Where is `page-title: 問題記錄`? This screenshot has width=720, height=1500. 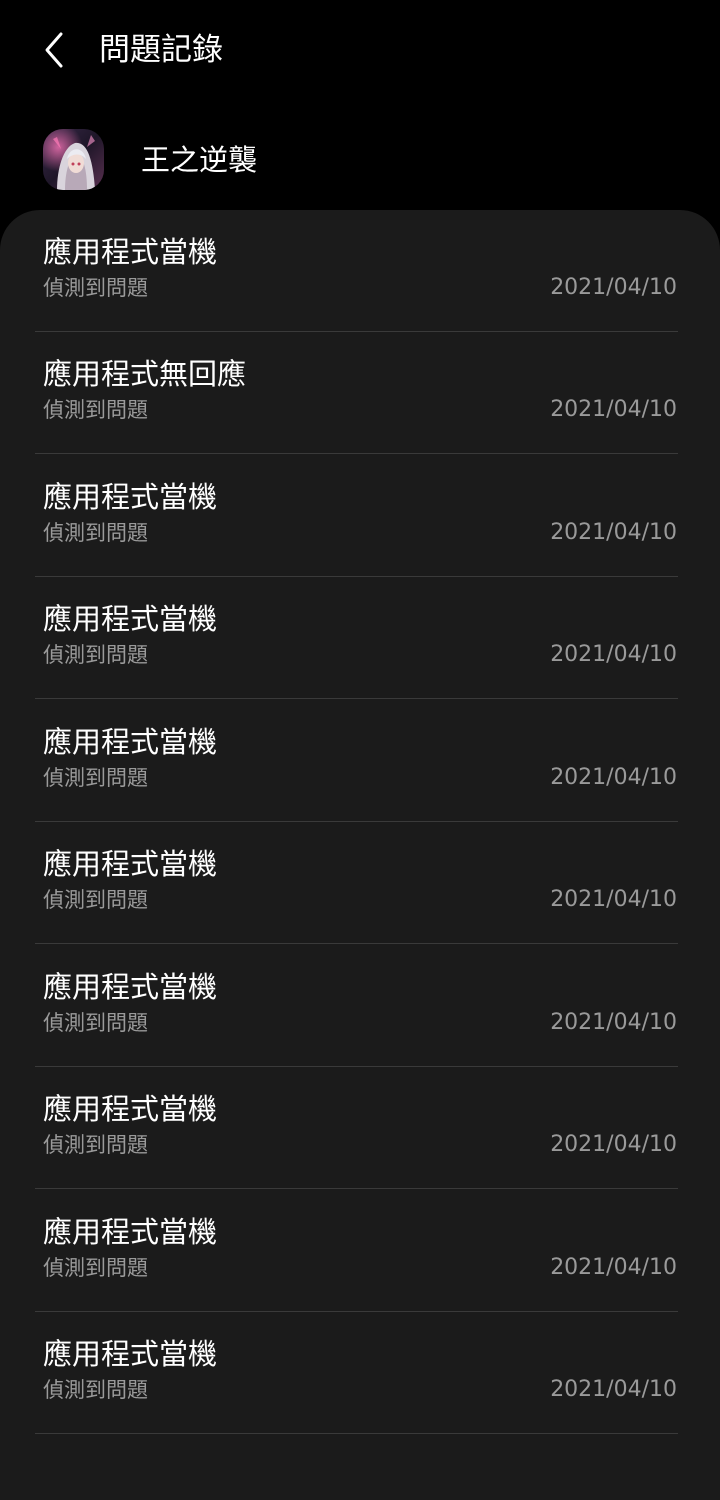
page-title: 問題記錄 is located at coordinates (161, 50).